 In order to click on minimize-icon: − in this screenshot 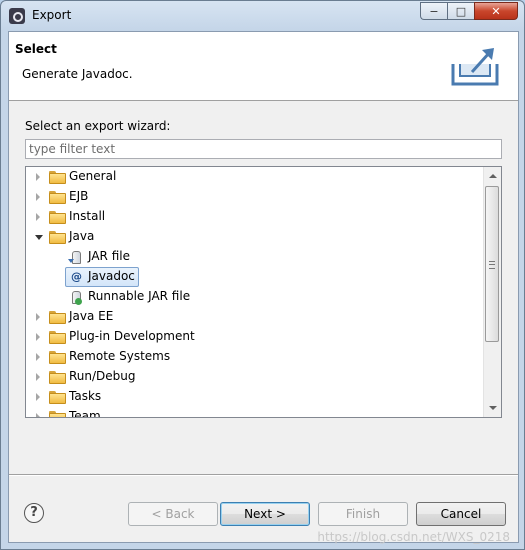, I will do `click(434, 11)`.